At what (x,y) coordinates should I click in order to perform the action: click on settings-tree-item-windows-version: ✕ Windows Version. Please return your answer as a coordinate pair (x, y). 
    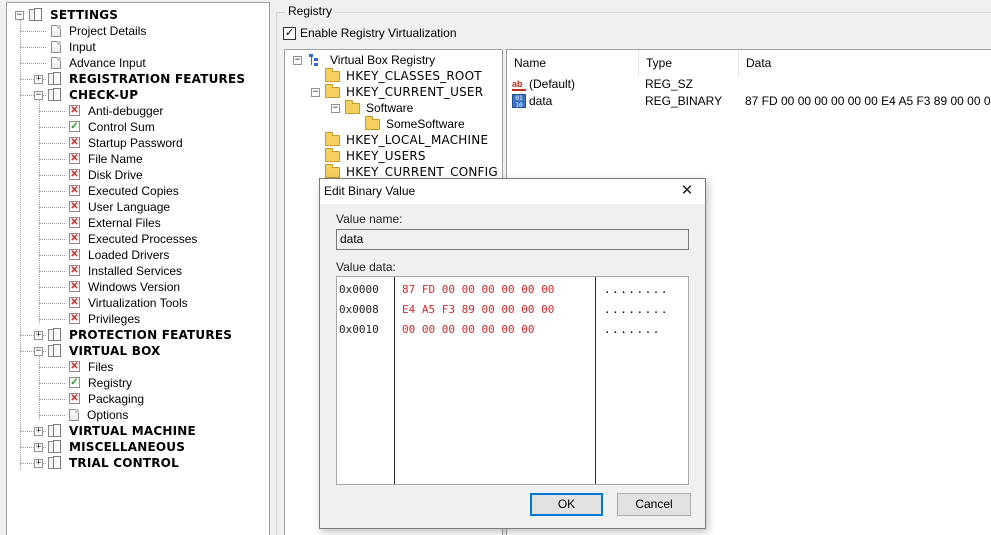
    Looking at the image, I should click on (138, 287).